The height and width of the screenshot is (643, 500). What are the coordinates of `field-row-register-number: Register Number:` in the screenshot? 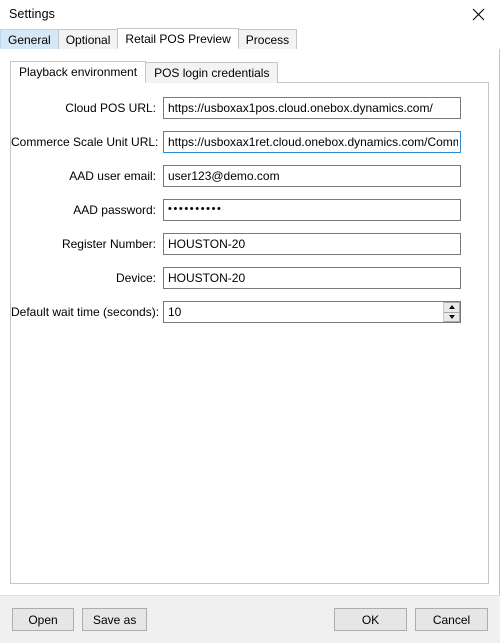 It's located at (249, 244).